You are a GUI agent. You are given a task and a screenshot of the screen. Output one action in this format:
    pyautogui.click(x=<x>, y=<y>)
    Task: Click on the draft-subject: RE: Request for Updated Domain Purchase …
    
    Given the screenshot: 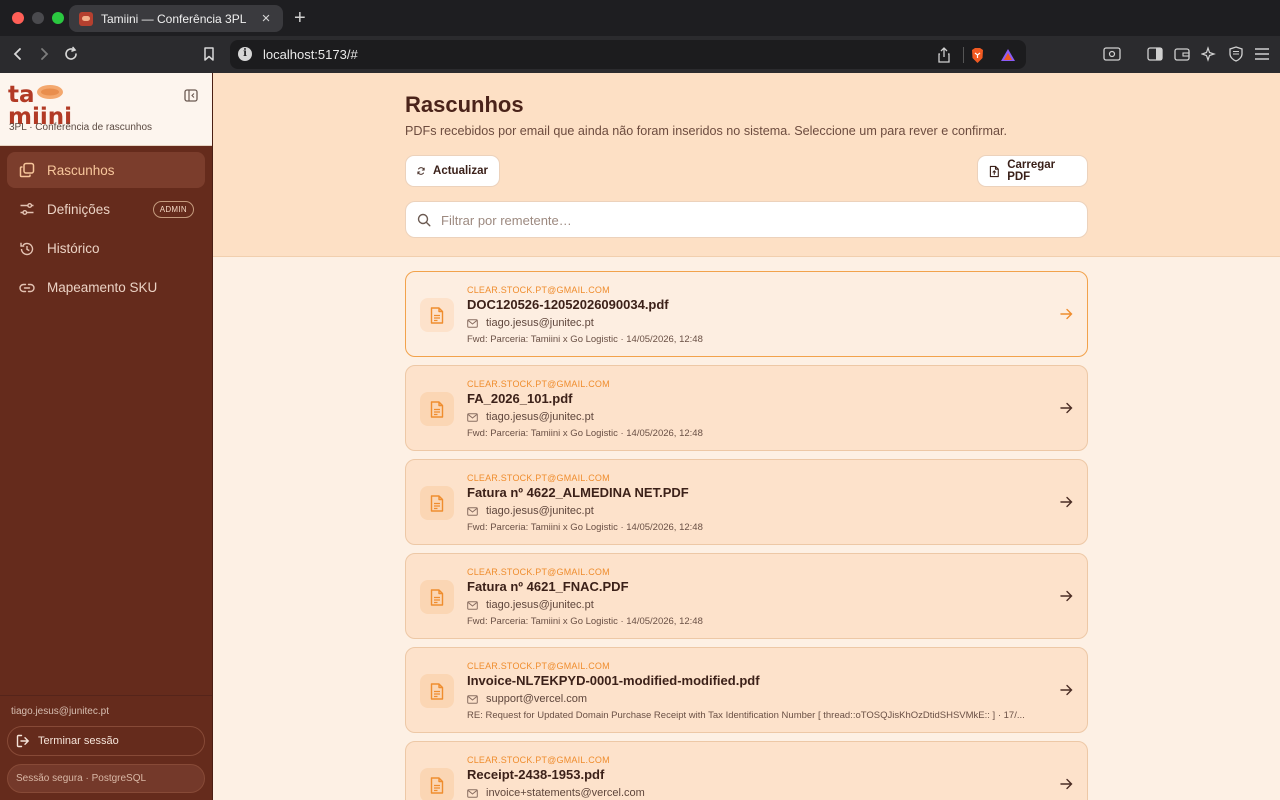 What is the action you would take?
    pyautogui.click(x=746, y=715)
    